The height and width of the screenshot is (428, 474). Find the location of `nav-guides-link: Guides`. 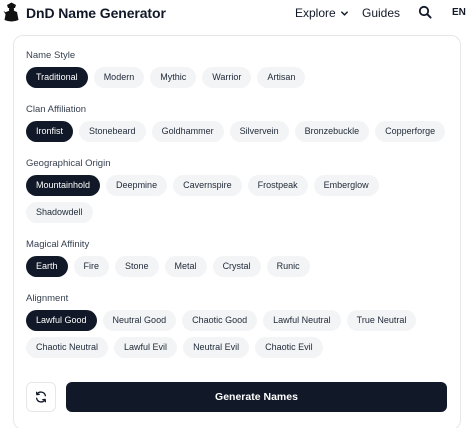

nav-guides-link: Guides is located at coordinates (381, 13).